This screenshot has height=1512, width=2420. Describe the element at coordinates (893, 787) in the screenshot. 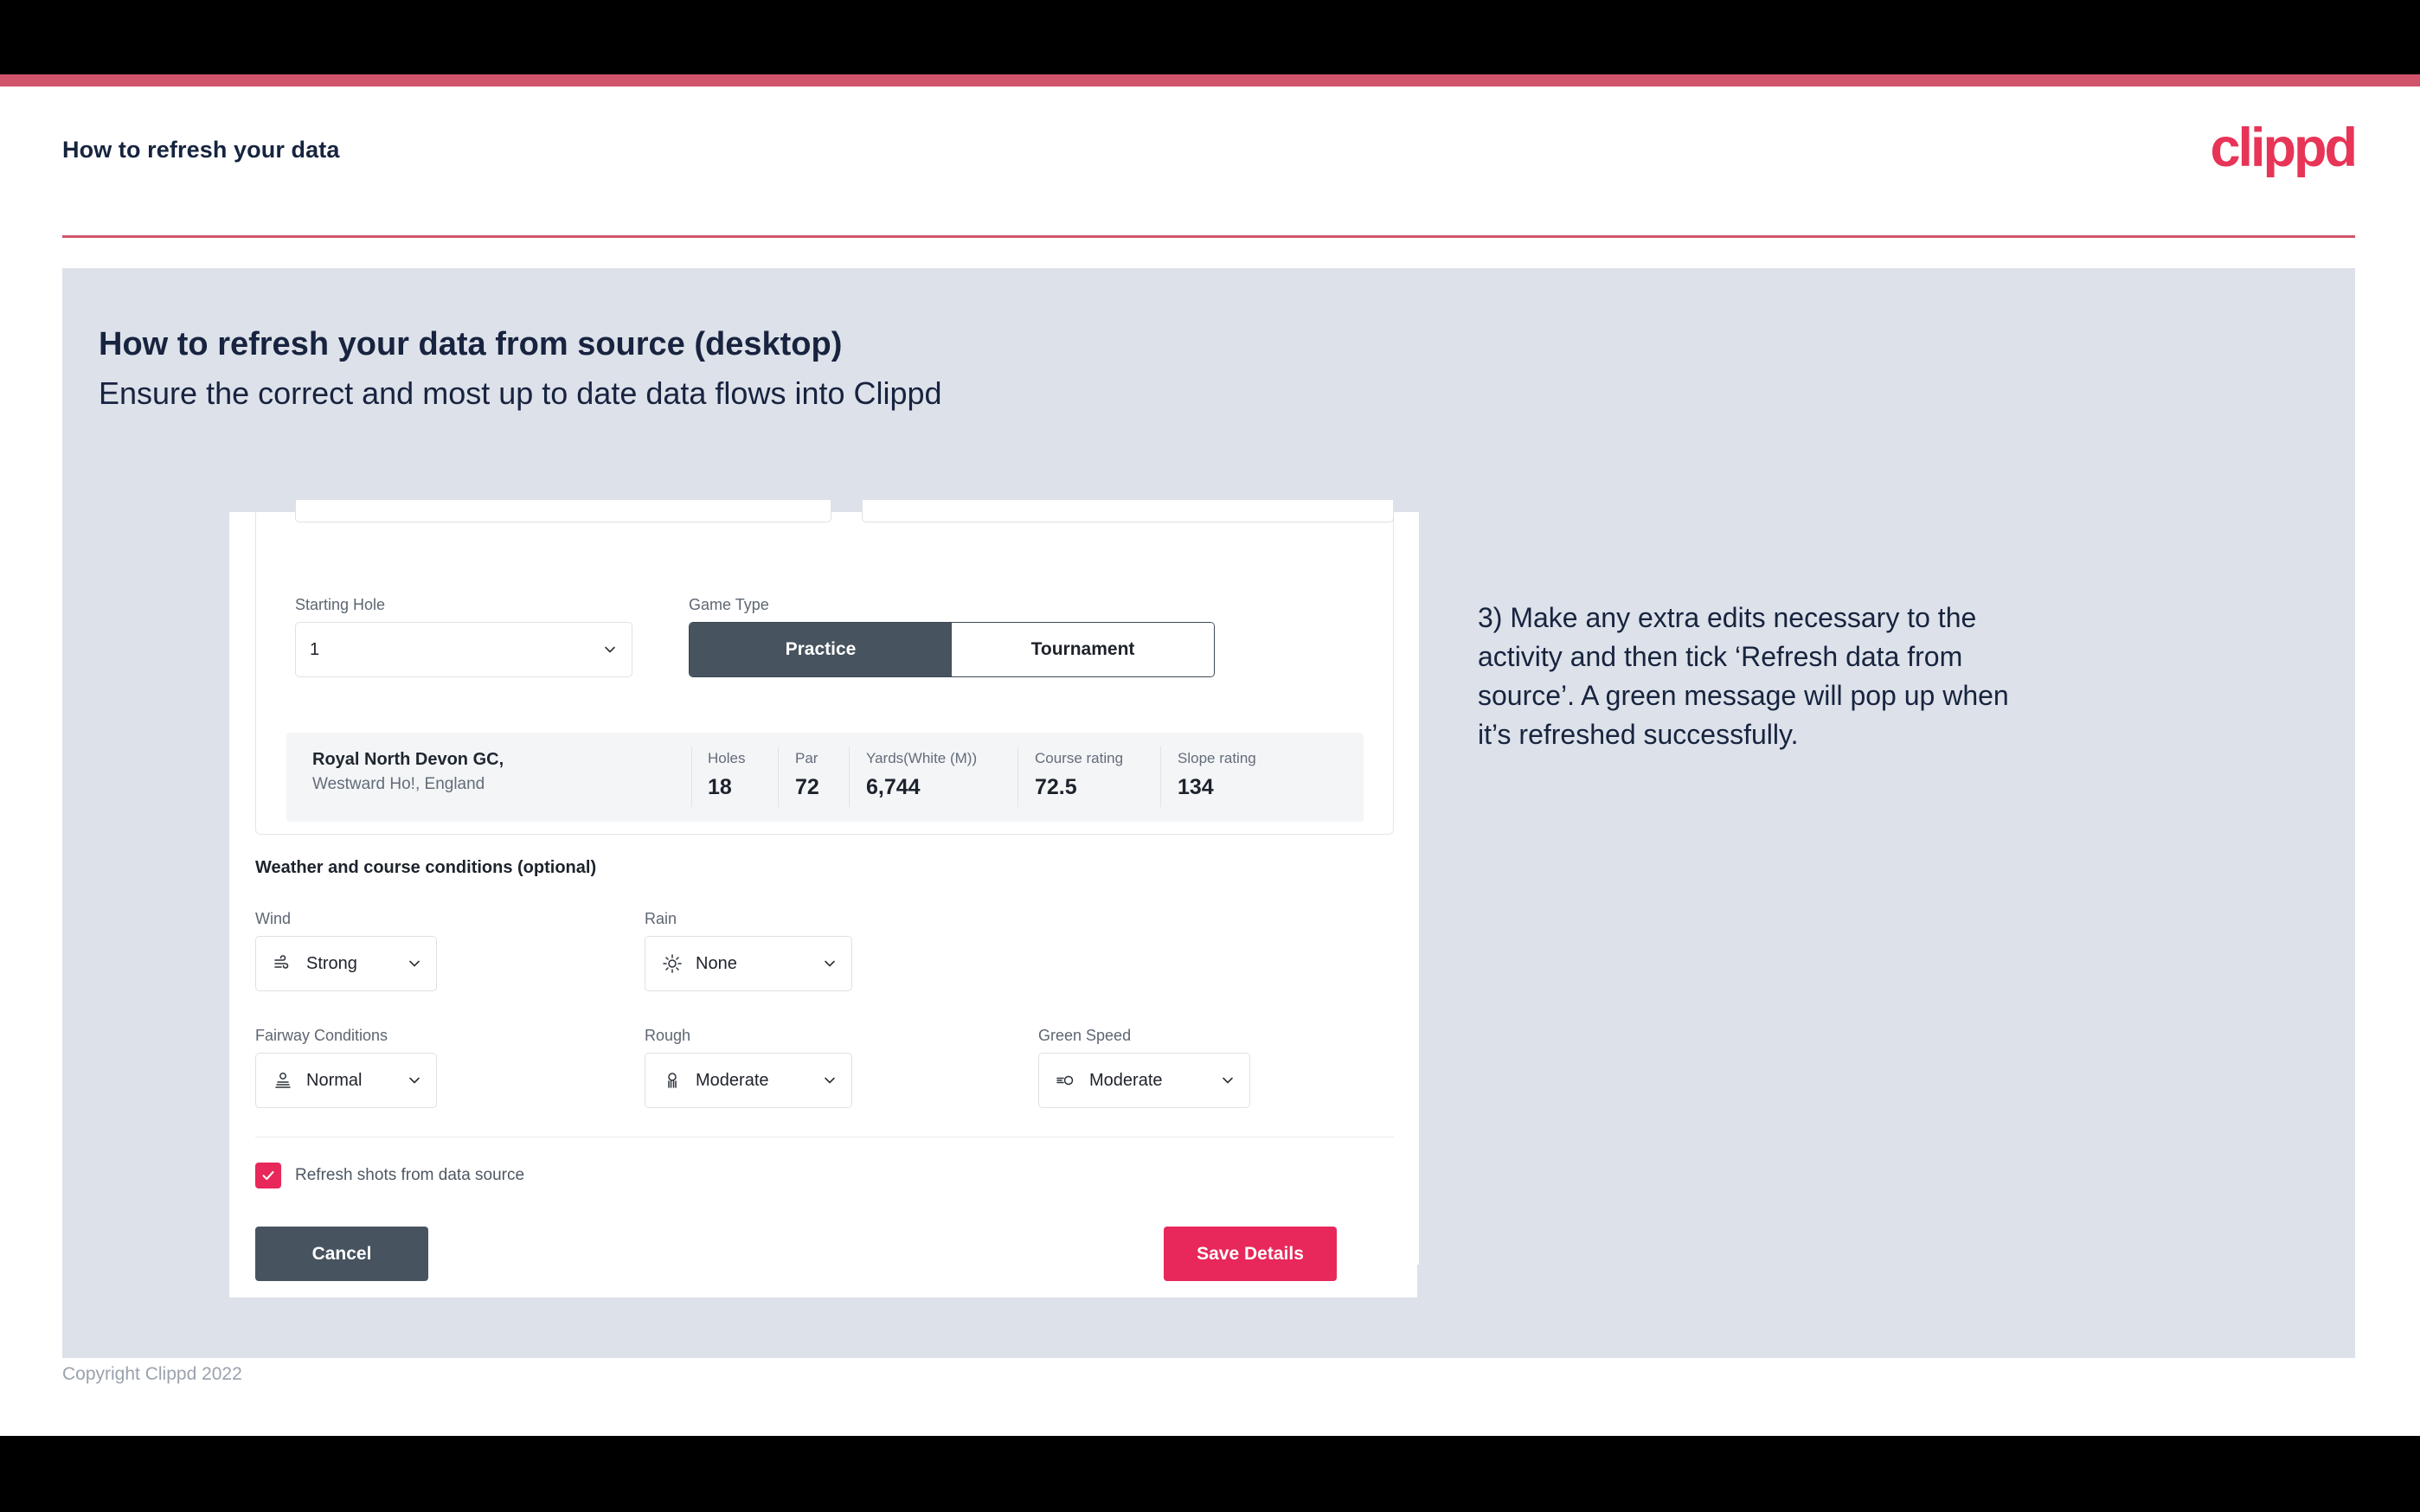

I see `stat-yards-value: 6,744` at that location.